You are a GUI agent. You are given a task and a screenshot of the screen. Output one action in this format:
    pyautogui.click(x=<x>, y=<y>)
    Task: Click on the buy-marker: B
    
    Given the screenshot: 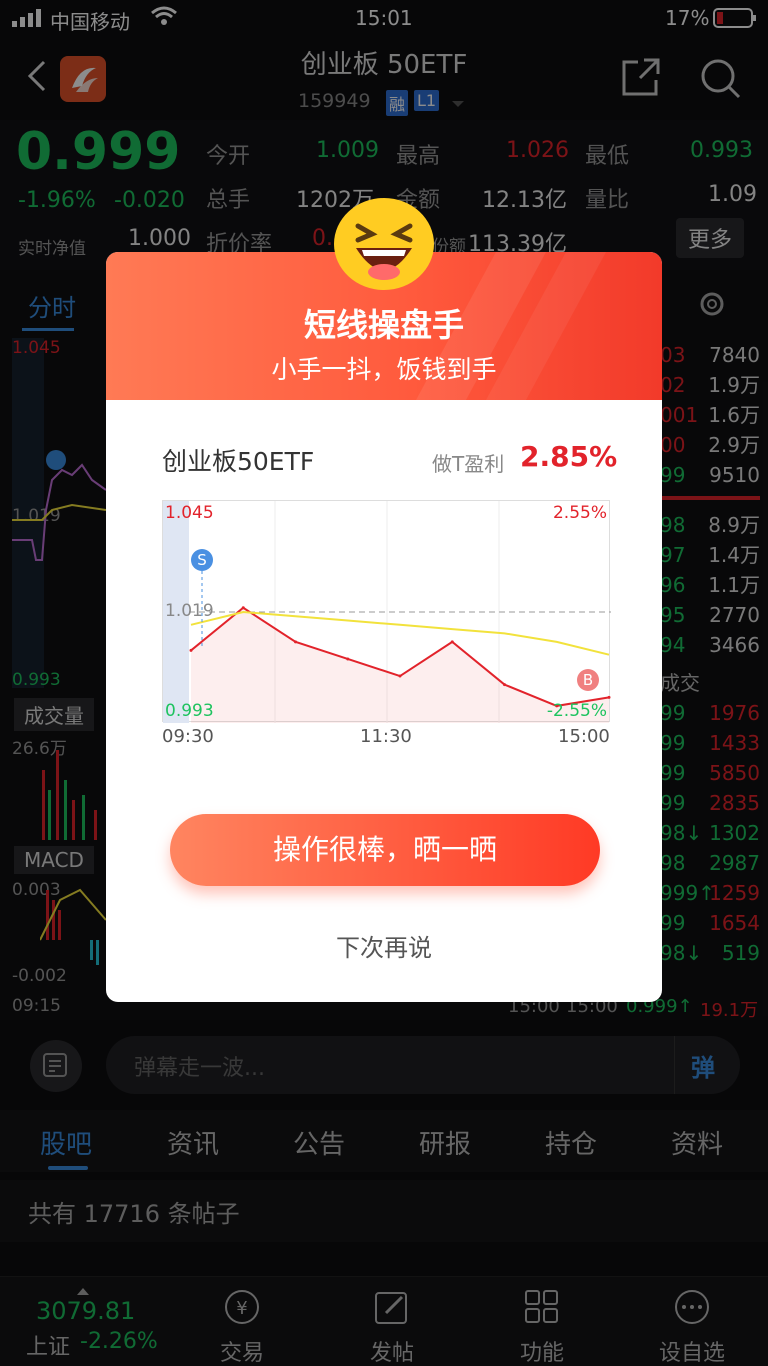 What is the action you would take?
    pyautogui.click(x=588, y=680)
    